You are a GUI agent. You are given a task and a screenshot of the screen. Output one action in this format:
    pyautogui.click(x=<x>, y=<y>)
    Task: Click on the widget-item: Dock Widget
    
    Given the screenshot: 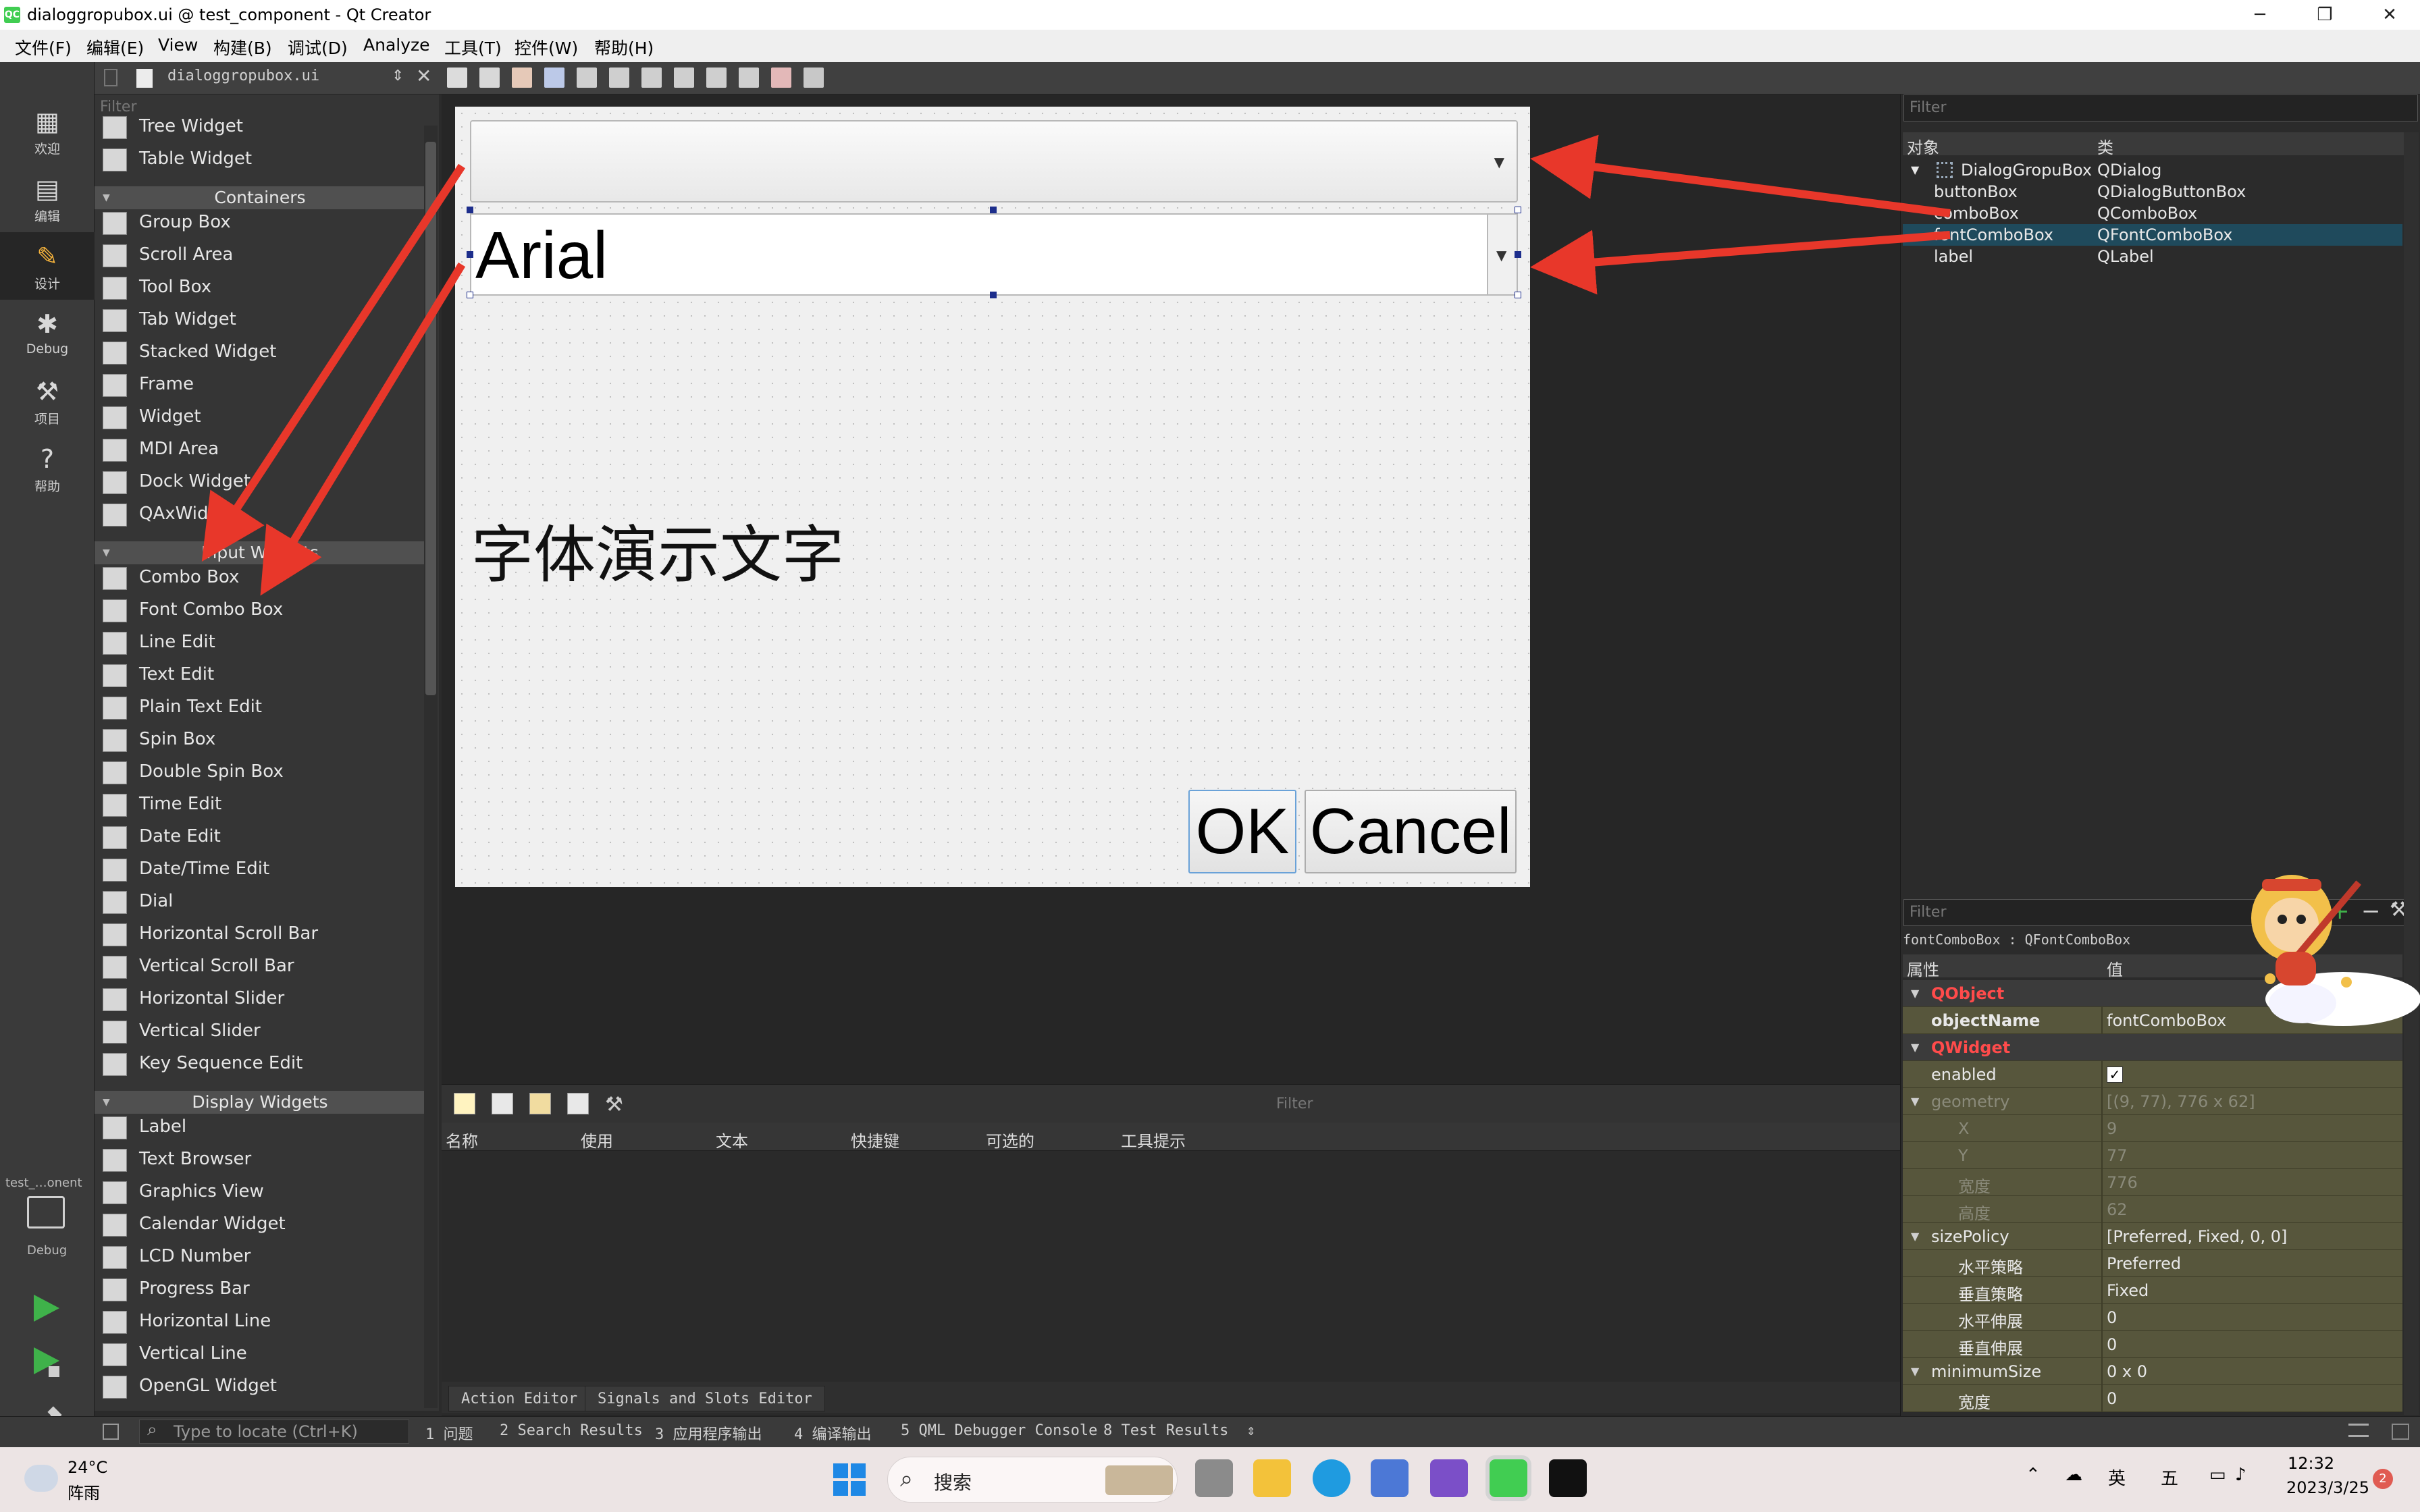 What is the action you would take?
    pyautogui.click(x=260, y=482)
    